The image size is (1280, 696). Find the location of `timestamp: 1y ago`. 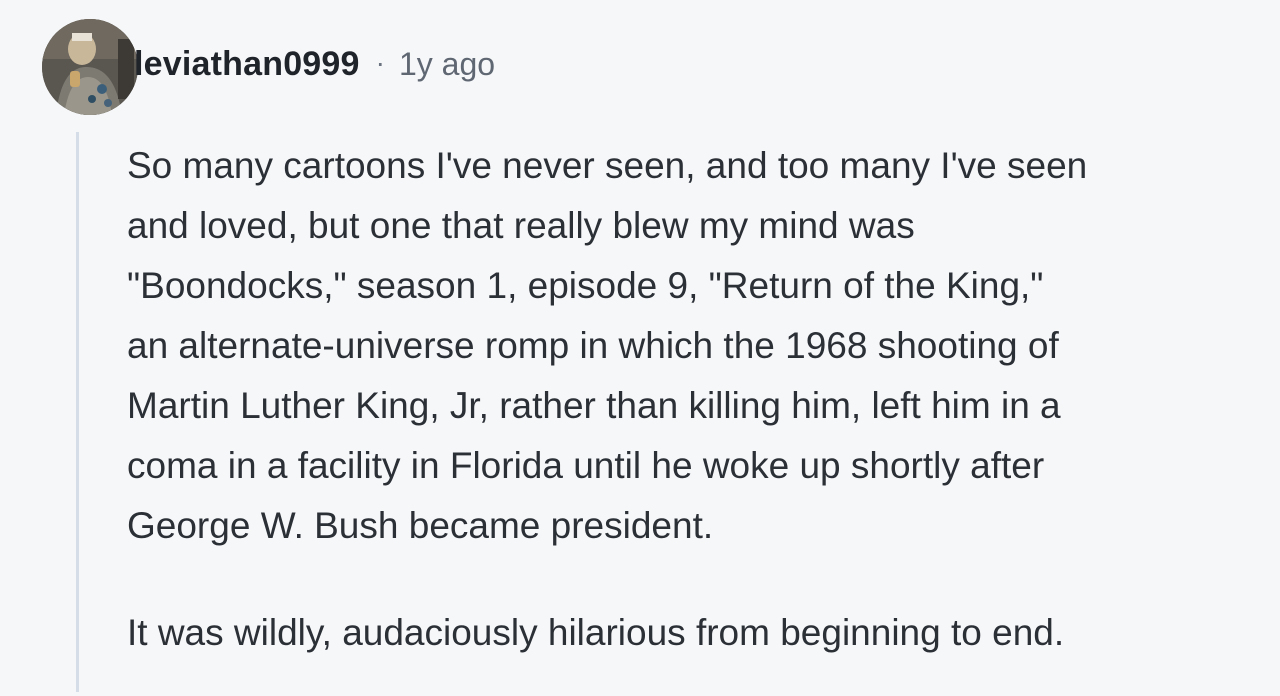

timestamp: 1y ago is located at coordinates (447, 64).